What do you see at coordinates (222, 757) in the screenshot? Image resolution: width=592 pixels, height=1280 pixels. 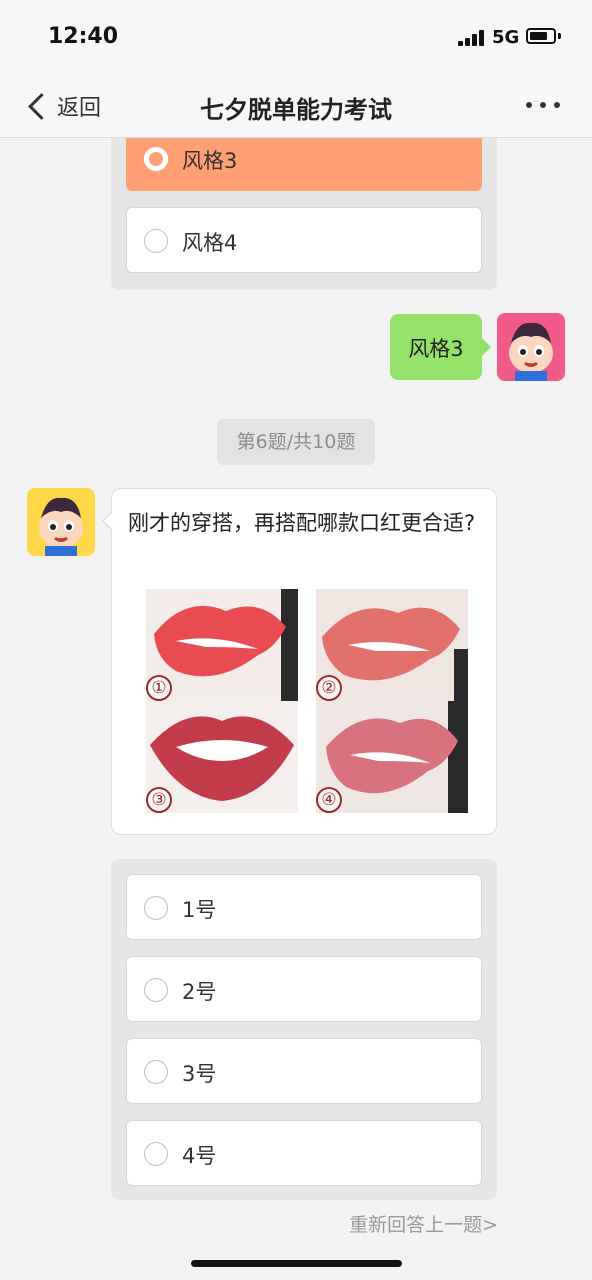 I see `lip-image-3: ③` at bounding box center [222, 757].